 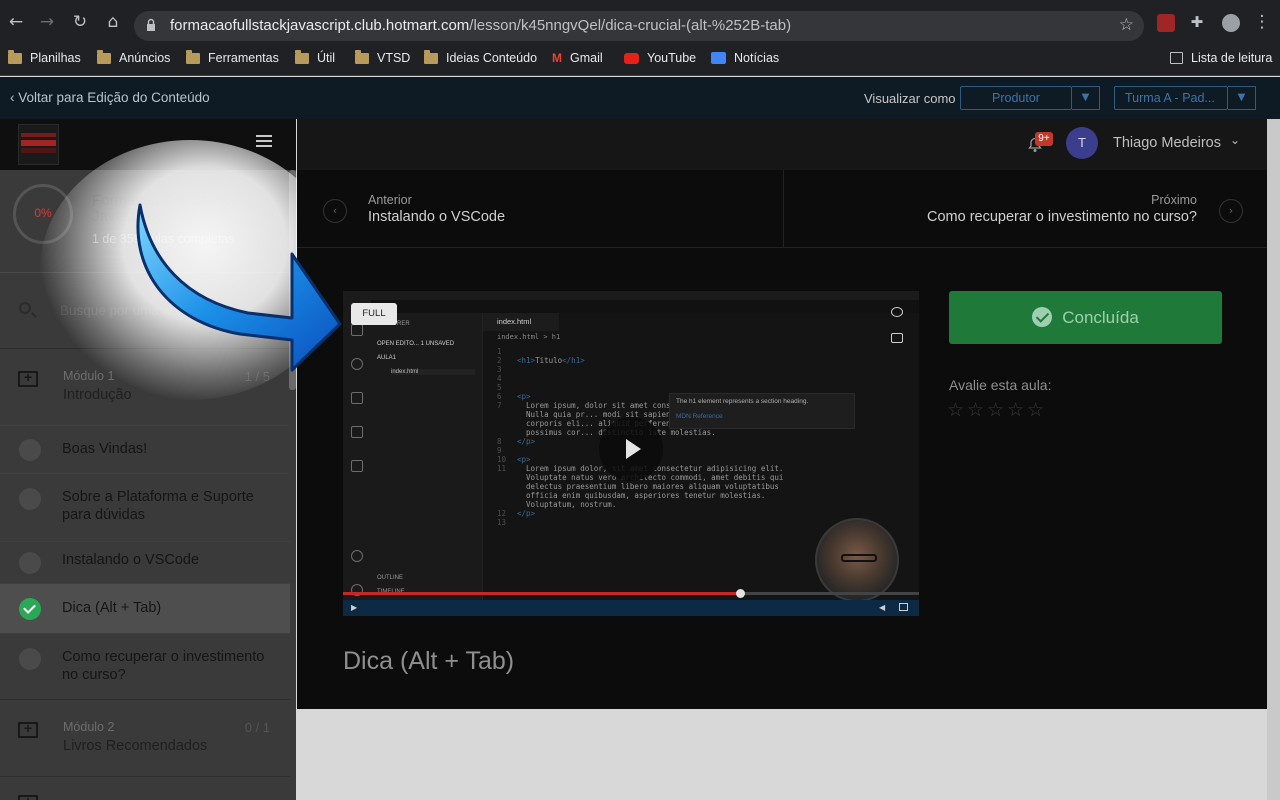 I want to click on bookmark-noticias: Notícias, so click(x=745, y=58).